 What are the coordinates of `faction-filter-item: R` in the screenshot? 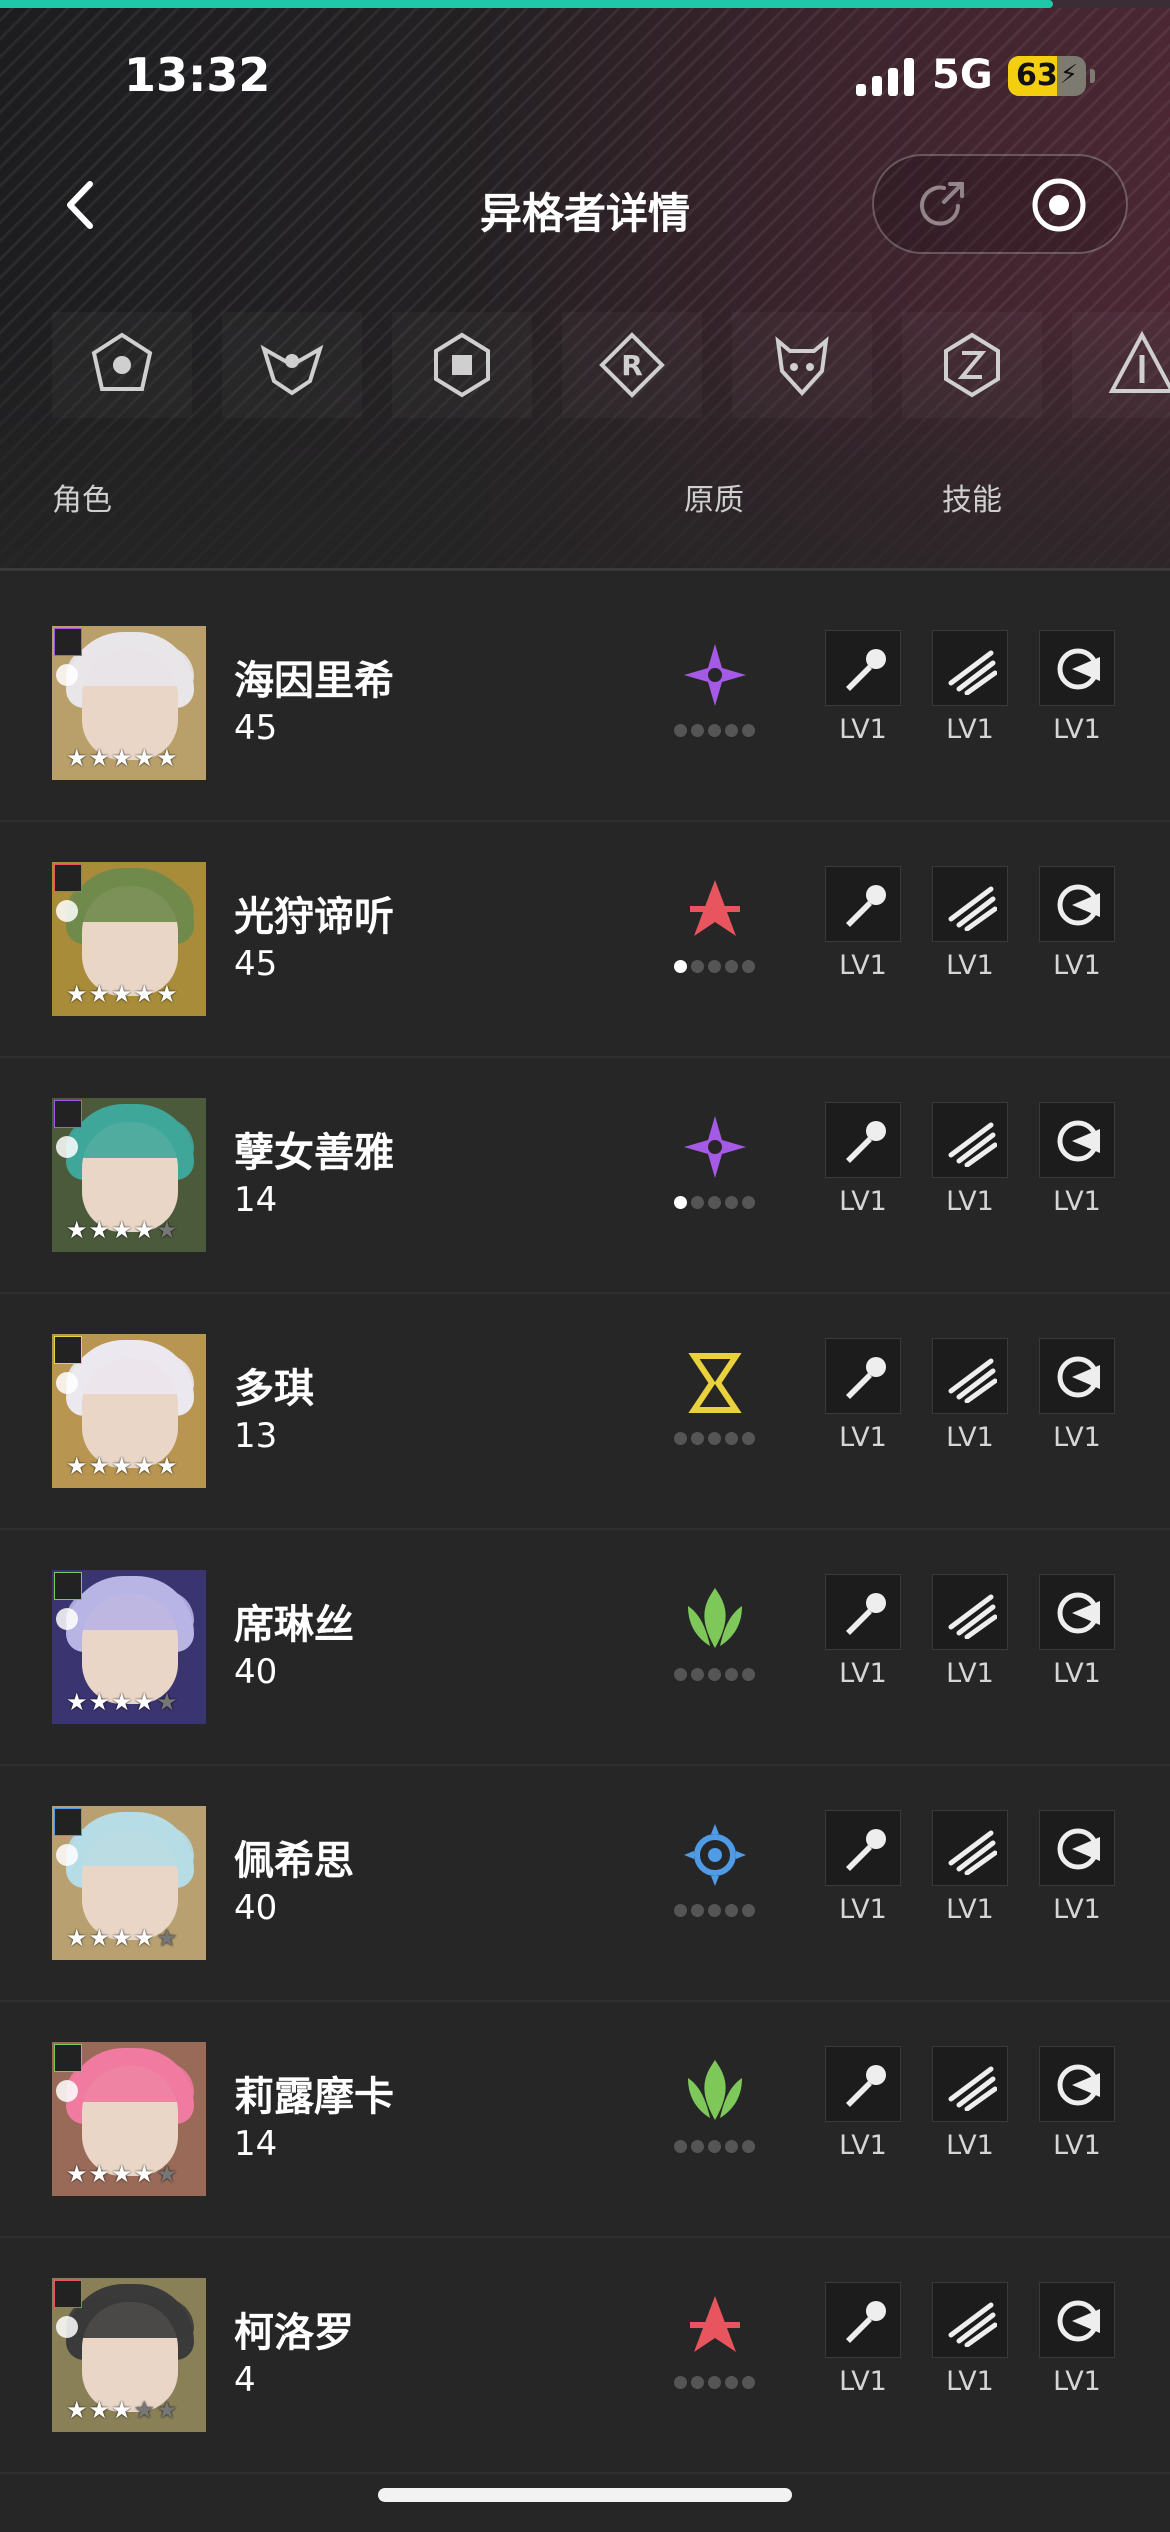 It's located at (632, 365).